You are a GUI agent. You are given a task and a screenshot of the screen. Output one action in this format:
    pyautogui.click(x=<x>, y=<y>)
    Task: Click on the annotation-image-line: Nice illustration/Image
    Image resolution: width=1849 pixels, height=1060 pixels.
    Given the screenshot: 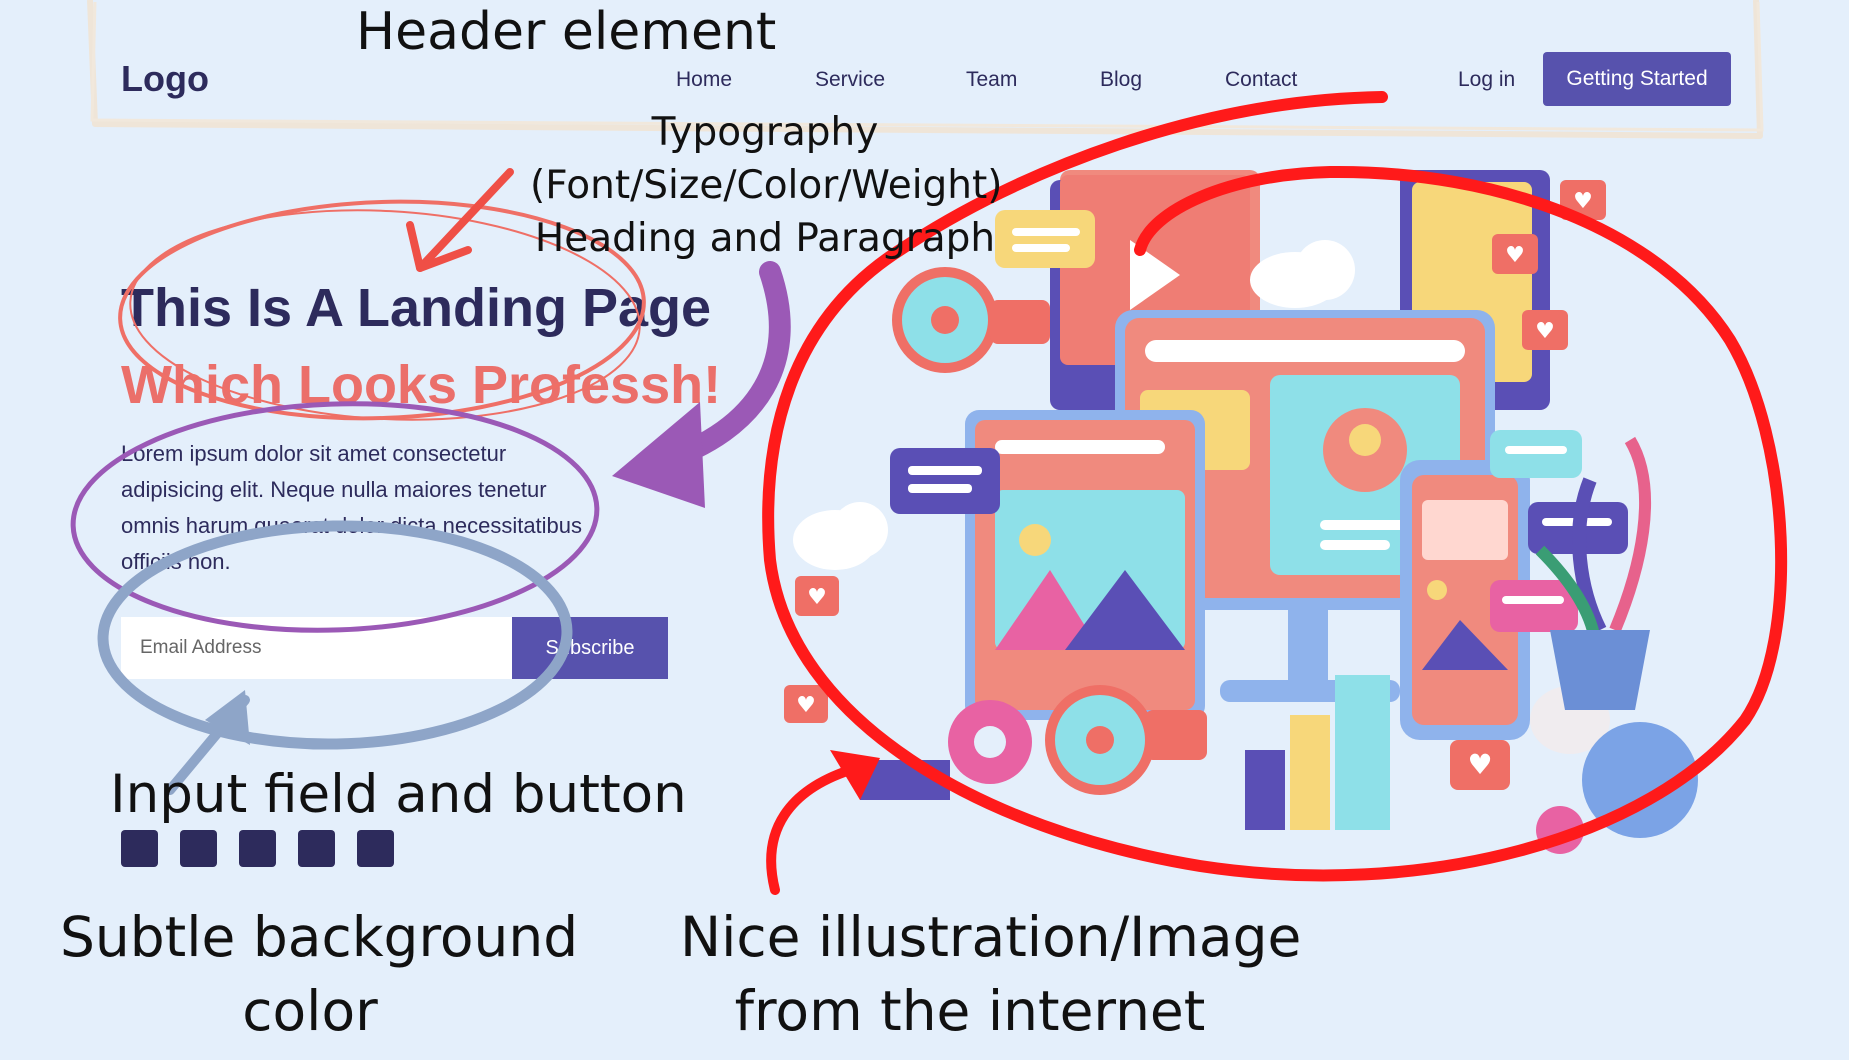 What is the action you would take?
    pyautogui.click(x=991, y=937)
    